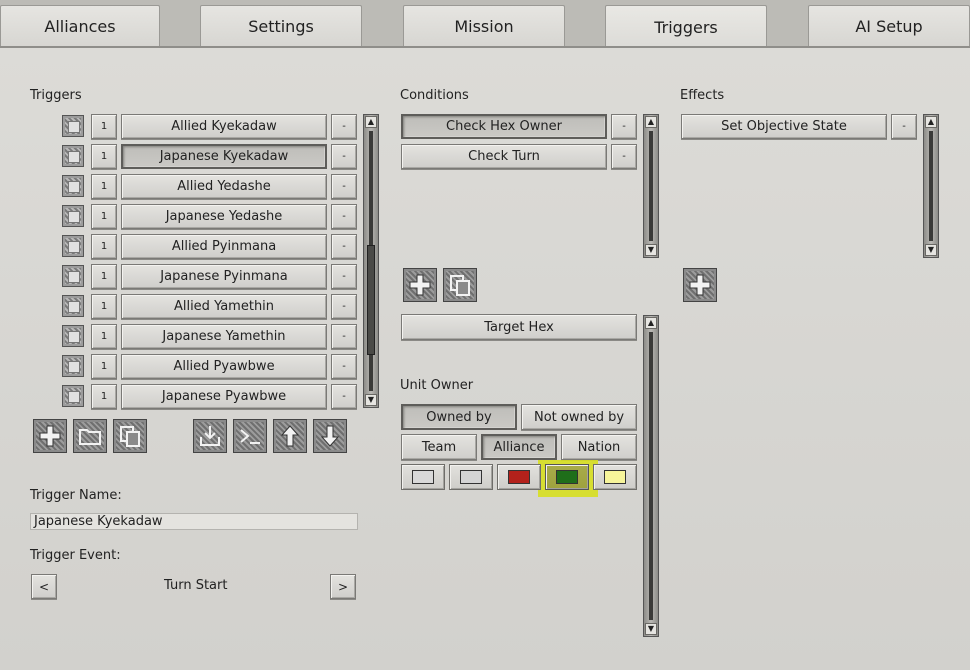  Describe the element at coordinates (56, 95) in the screenshot. I see `triggers-section-label: Triggers` at that location.